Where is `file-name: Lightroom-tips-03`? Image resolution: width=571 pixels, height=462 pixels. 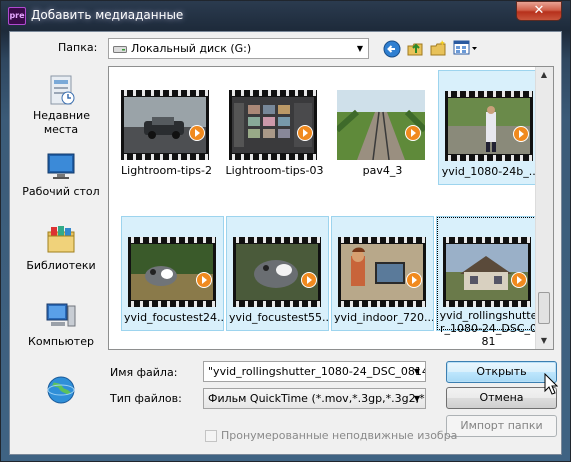
file-name: Lightroom-tips-03 is located at coordinates (274, 170).